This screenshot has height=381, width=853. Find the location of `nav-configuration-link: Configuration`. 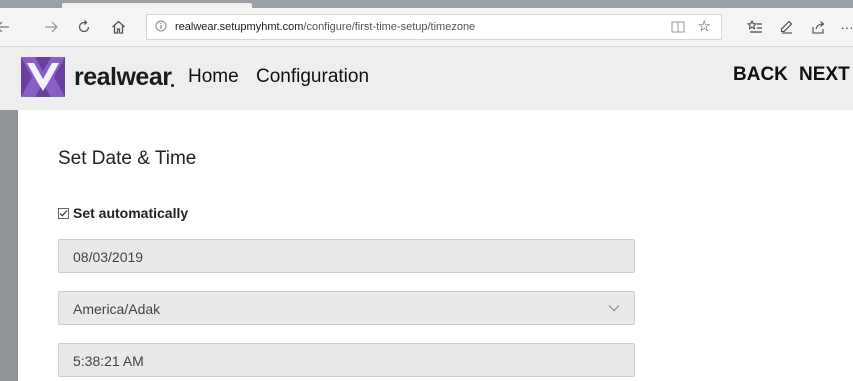

nav-configuration-link: Configuration is located at coordinates (312, 77).